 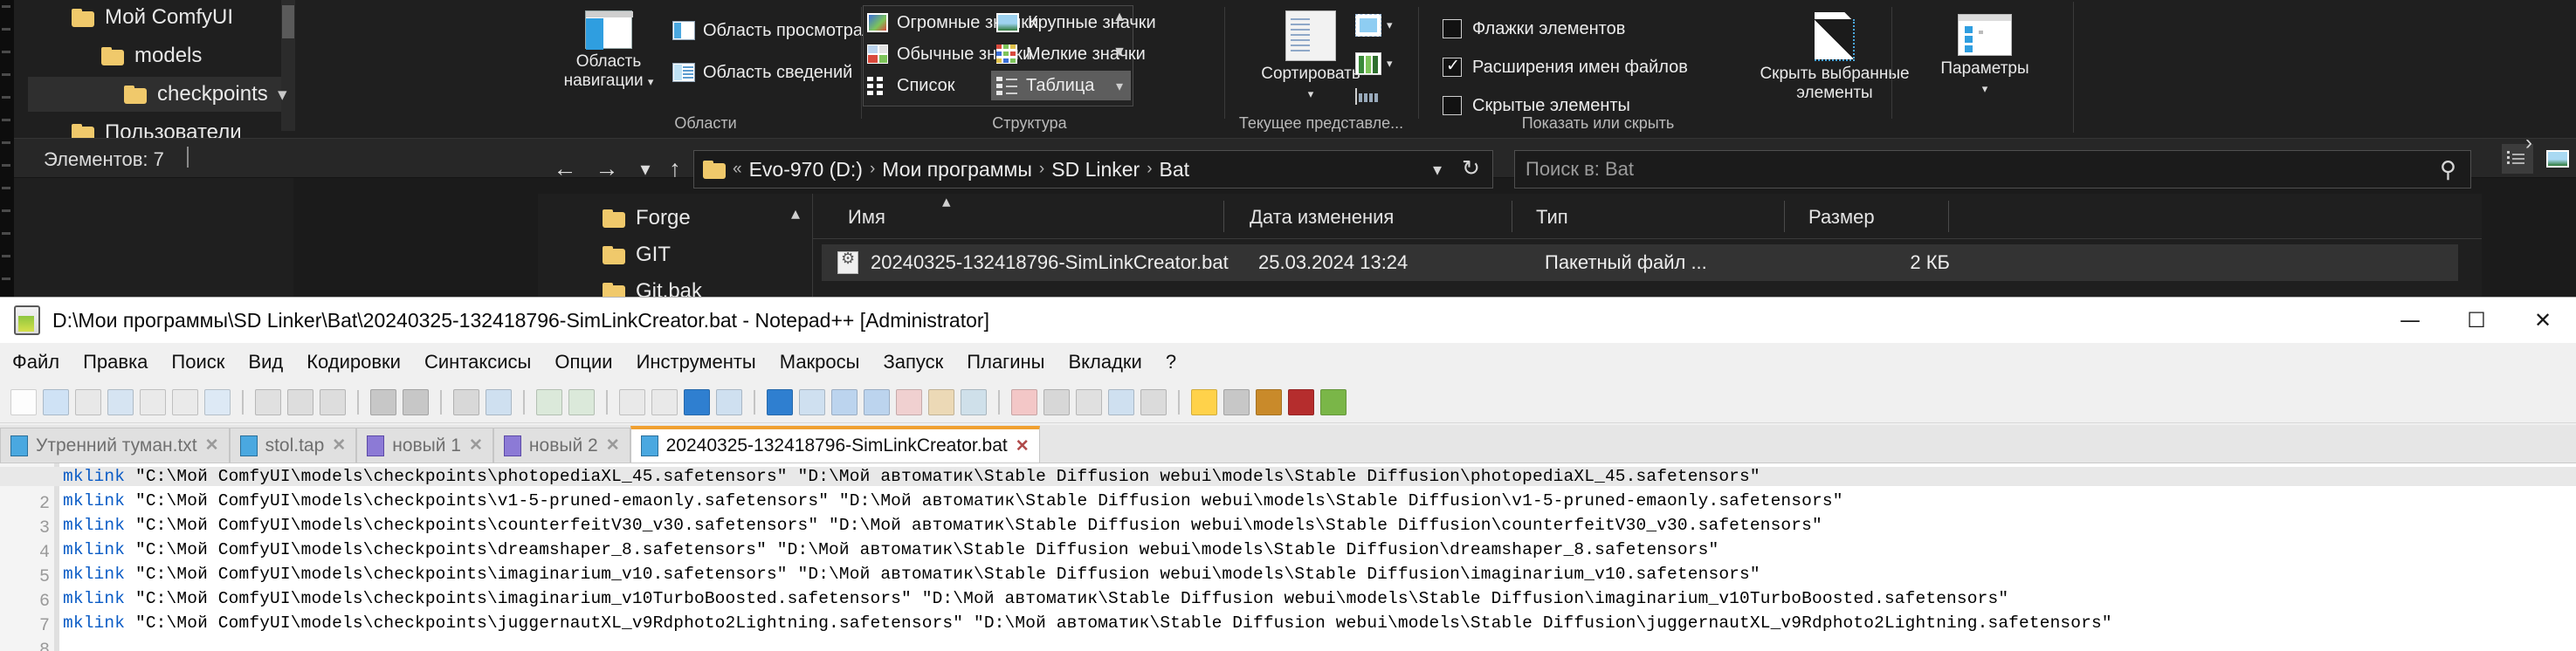 I want to click on macro-stop-icon, so click(x=1024, y=401).